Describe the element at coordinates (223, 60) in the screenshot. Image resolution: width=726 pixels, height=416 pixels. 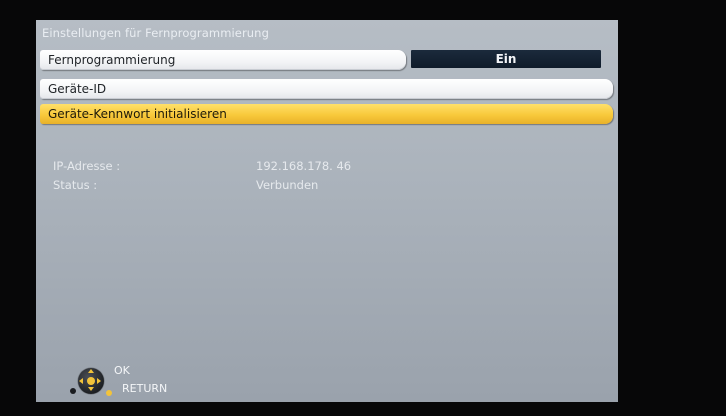
I see `menu-item-remote-programming: Fernprogrammierung` at that location.